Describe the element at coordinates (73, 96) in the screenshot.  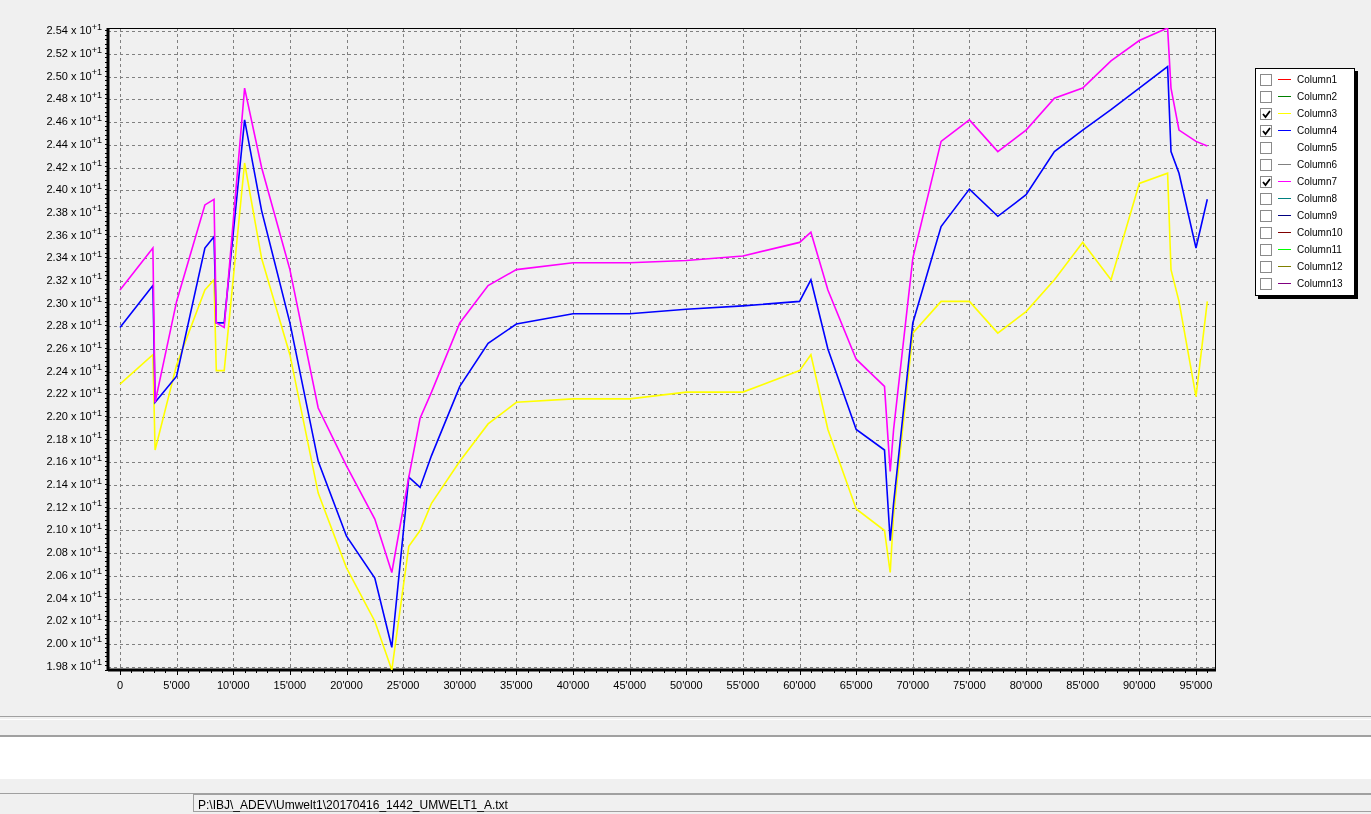
I see `y-tick-label: 2.48 x 10$^{+1}$` at that location.